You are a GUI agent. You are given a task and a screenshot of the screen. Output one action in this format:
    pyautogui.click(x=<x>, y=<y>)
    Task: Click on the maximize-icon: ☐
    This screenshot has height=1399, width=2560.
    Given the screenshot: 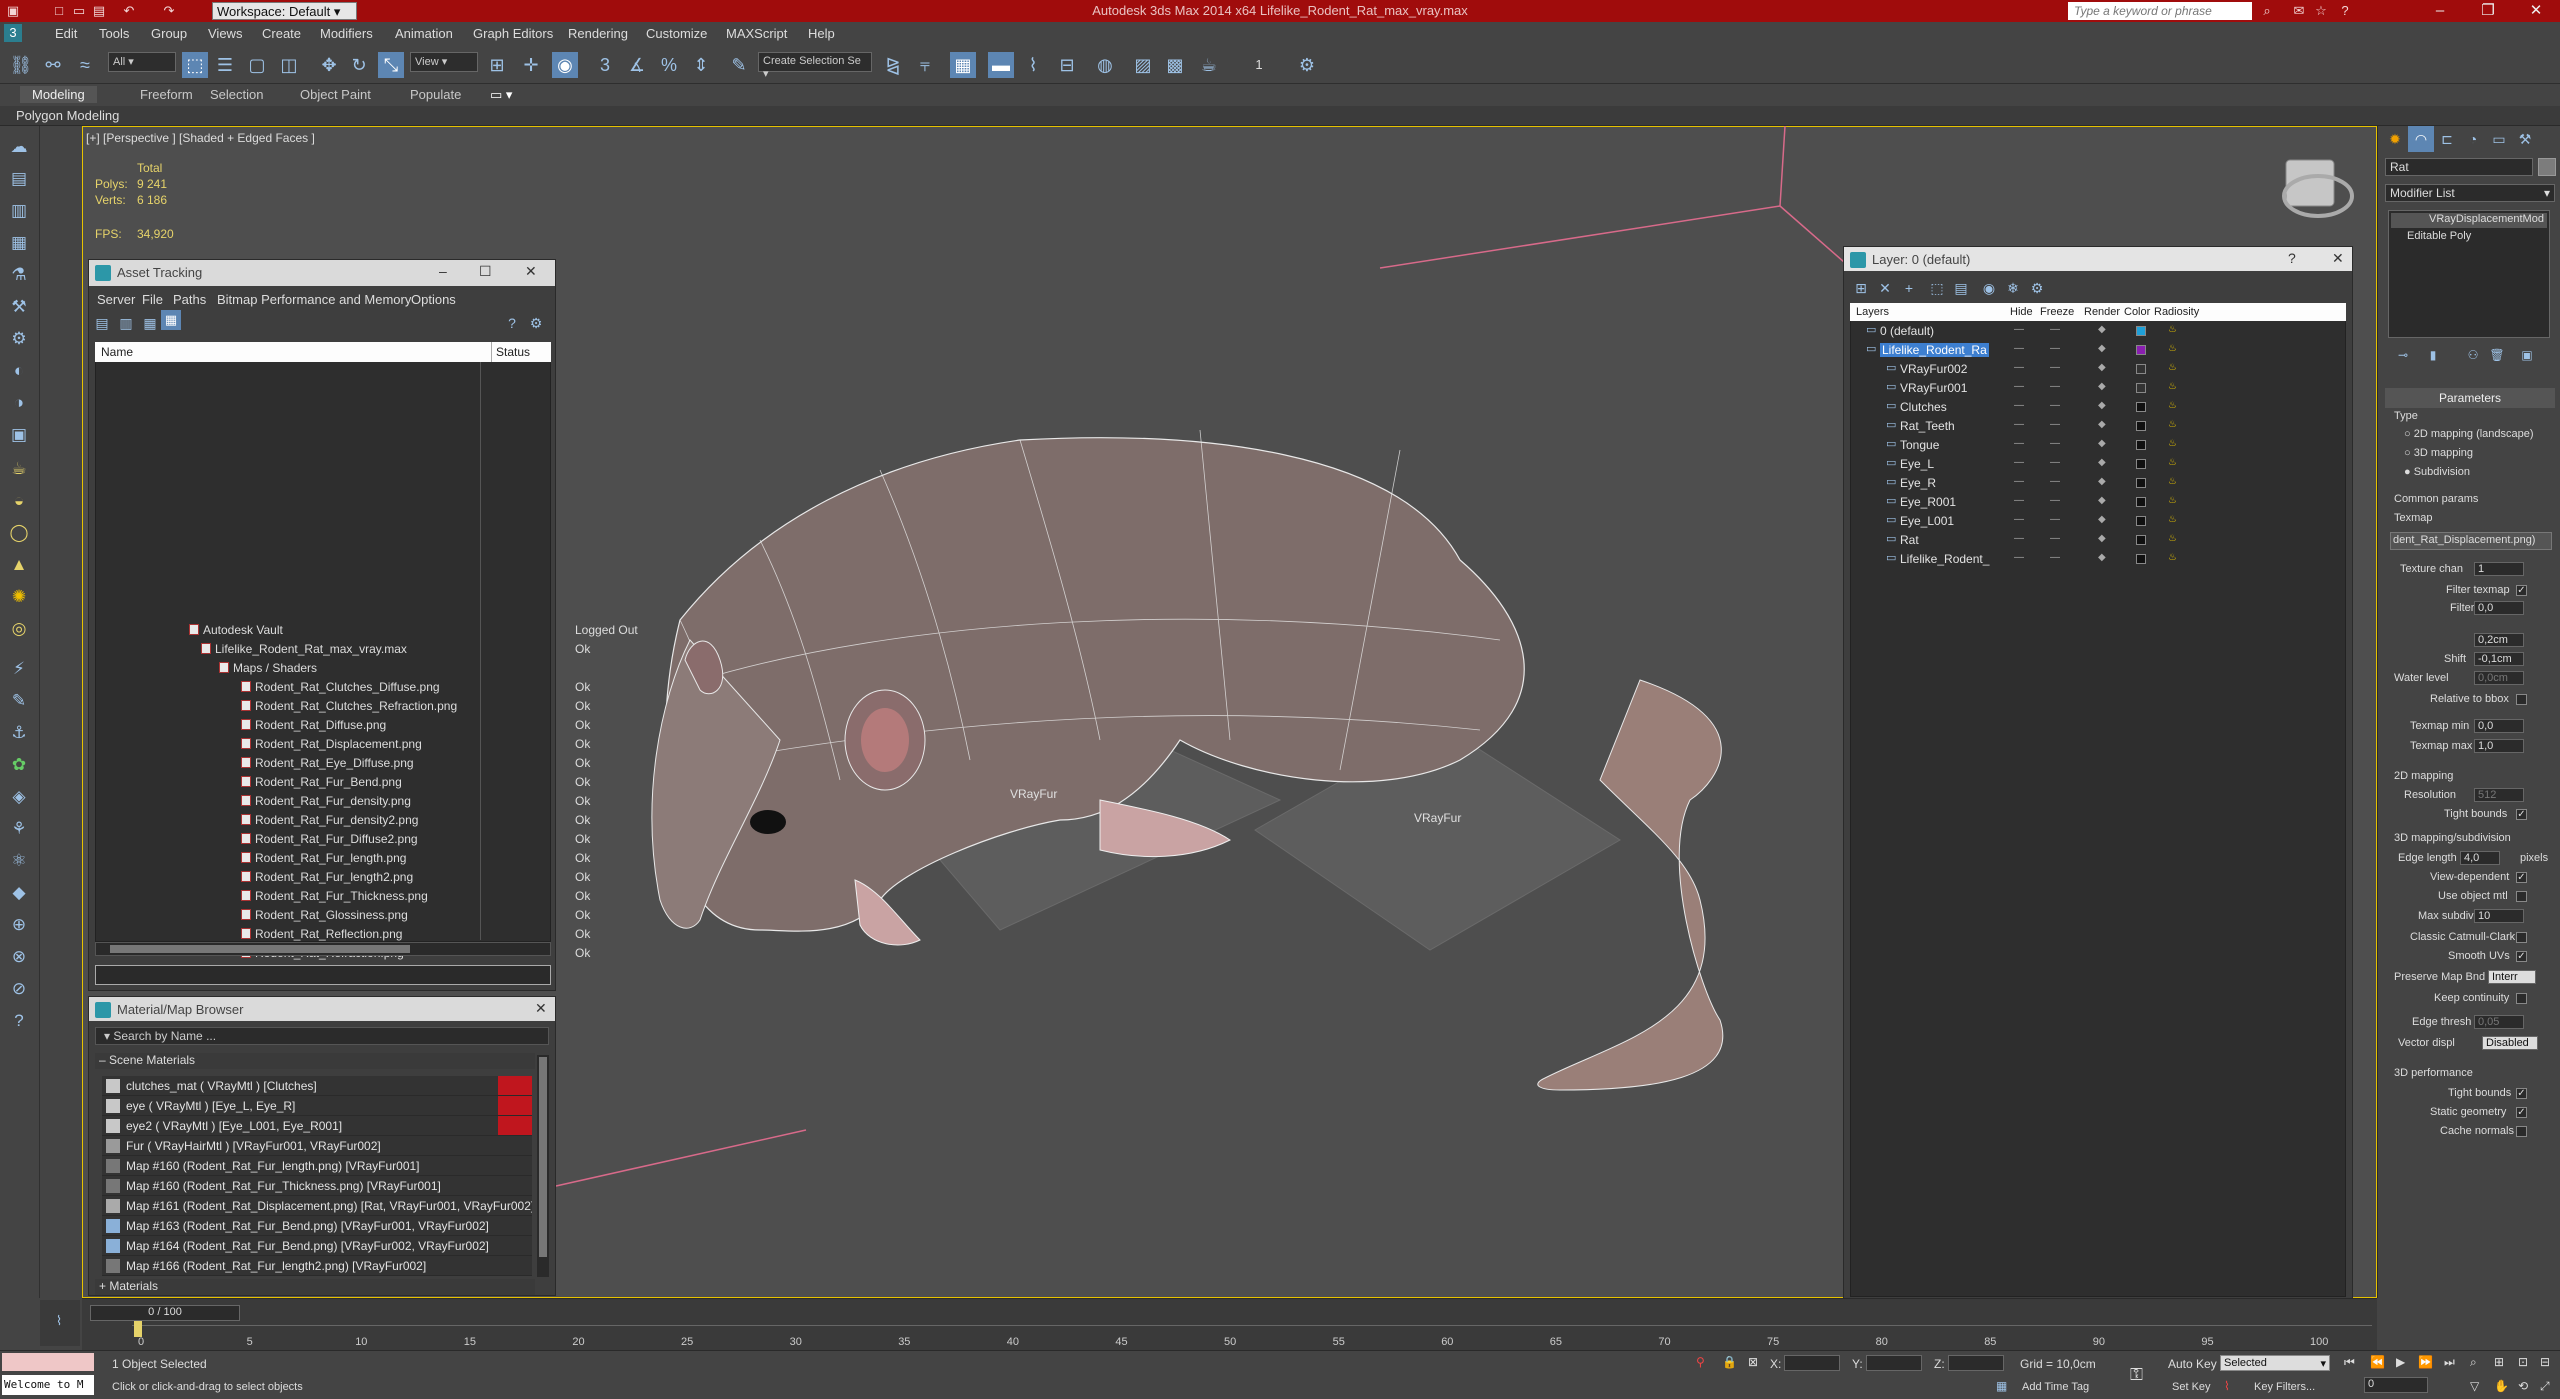 What is the action you would take?
    pyautogui.click(x=485, y=271)
    